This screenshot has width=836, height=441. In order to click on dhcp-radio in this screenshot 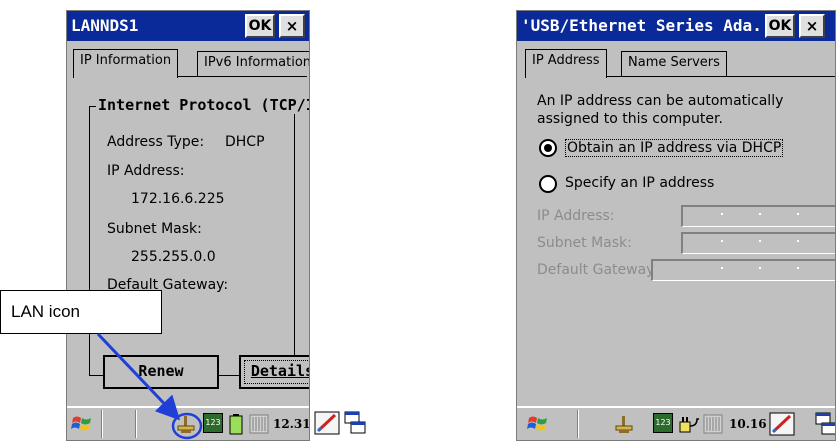, I will do `click(548, 148)`.